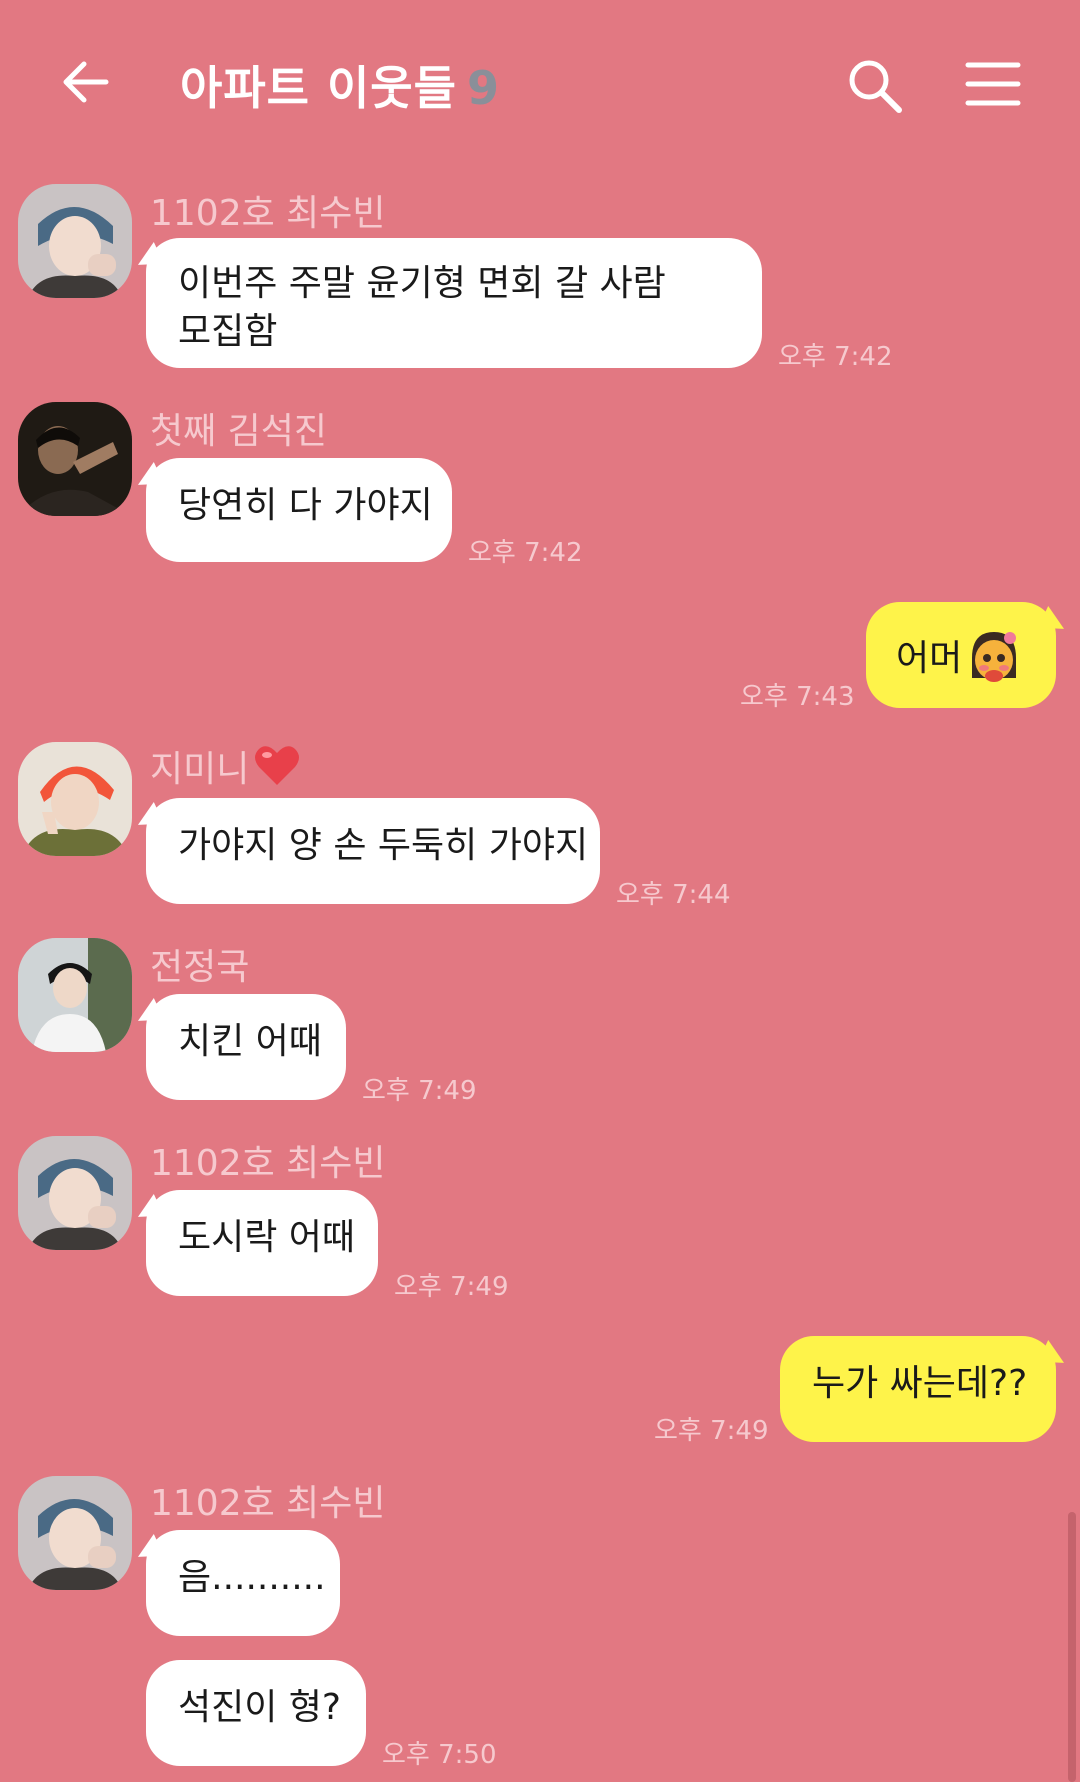 The width and height of the screenshot is (1080, 1782). I want to click on message-text: 당연히 다 가야지, so click(305, 505).